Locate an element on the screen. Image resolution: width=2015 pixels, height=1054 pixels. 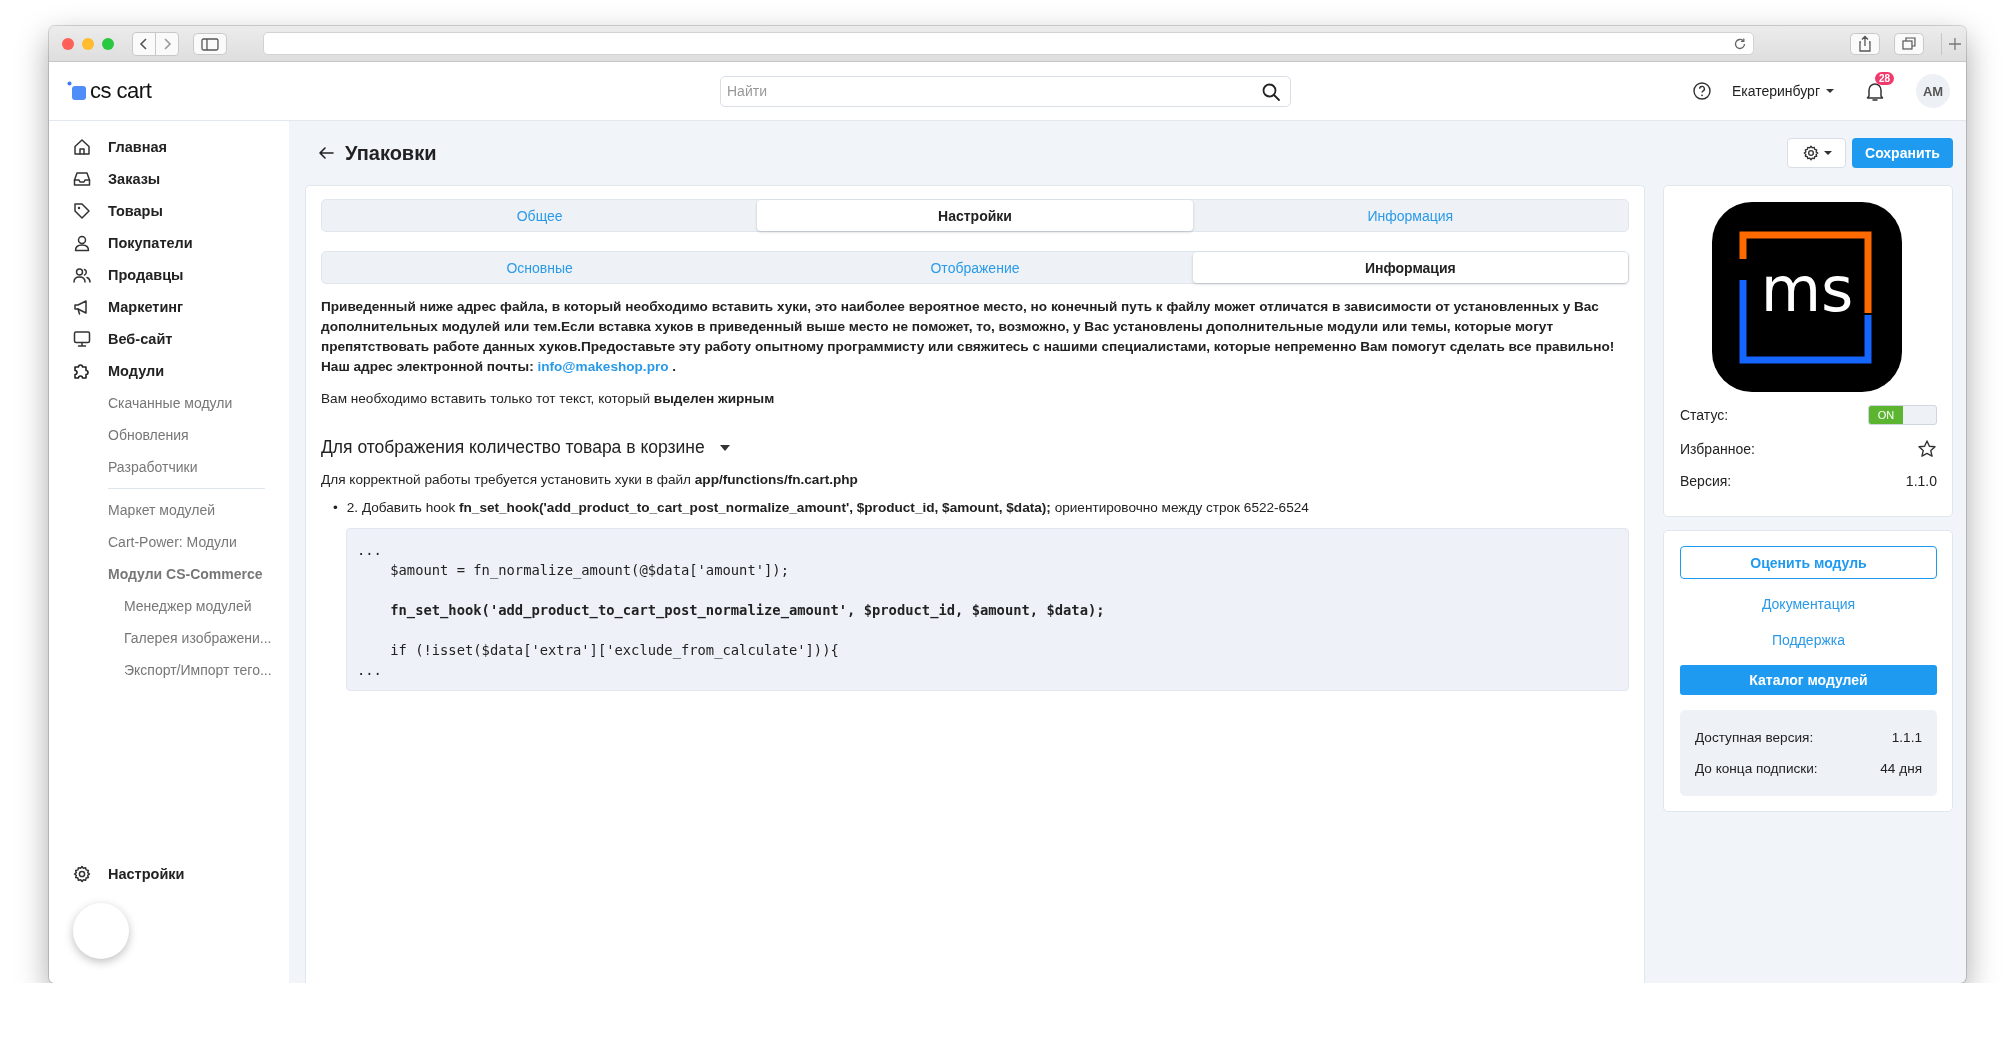
intro-paragraph: Приведенный ниже адрес файла, в который необходимо вставить хуки, это наиболее вероятное место, но конечный путь к файлу может отличатся в зависимости от установленных у Вас дополнительных модулей или тем.Если вставка хуков в приведенный выше место не поможет, то, возможно, у Вас установлены дополнительные модули или темы, которые могут препятствовать работе данных хуков.Предоставьте эту работу опытному программисту или свяжитесь с нашими специалистами, которые непременно Вам помогут сделать все правильно! Наш адрес электронной почты: info@makeshop.pro . is located at coordinates (968, 337).